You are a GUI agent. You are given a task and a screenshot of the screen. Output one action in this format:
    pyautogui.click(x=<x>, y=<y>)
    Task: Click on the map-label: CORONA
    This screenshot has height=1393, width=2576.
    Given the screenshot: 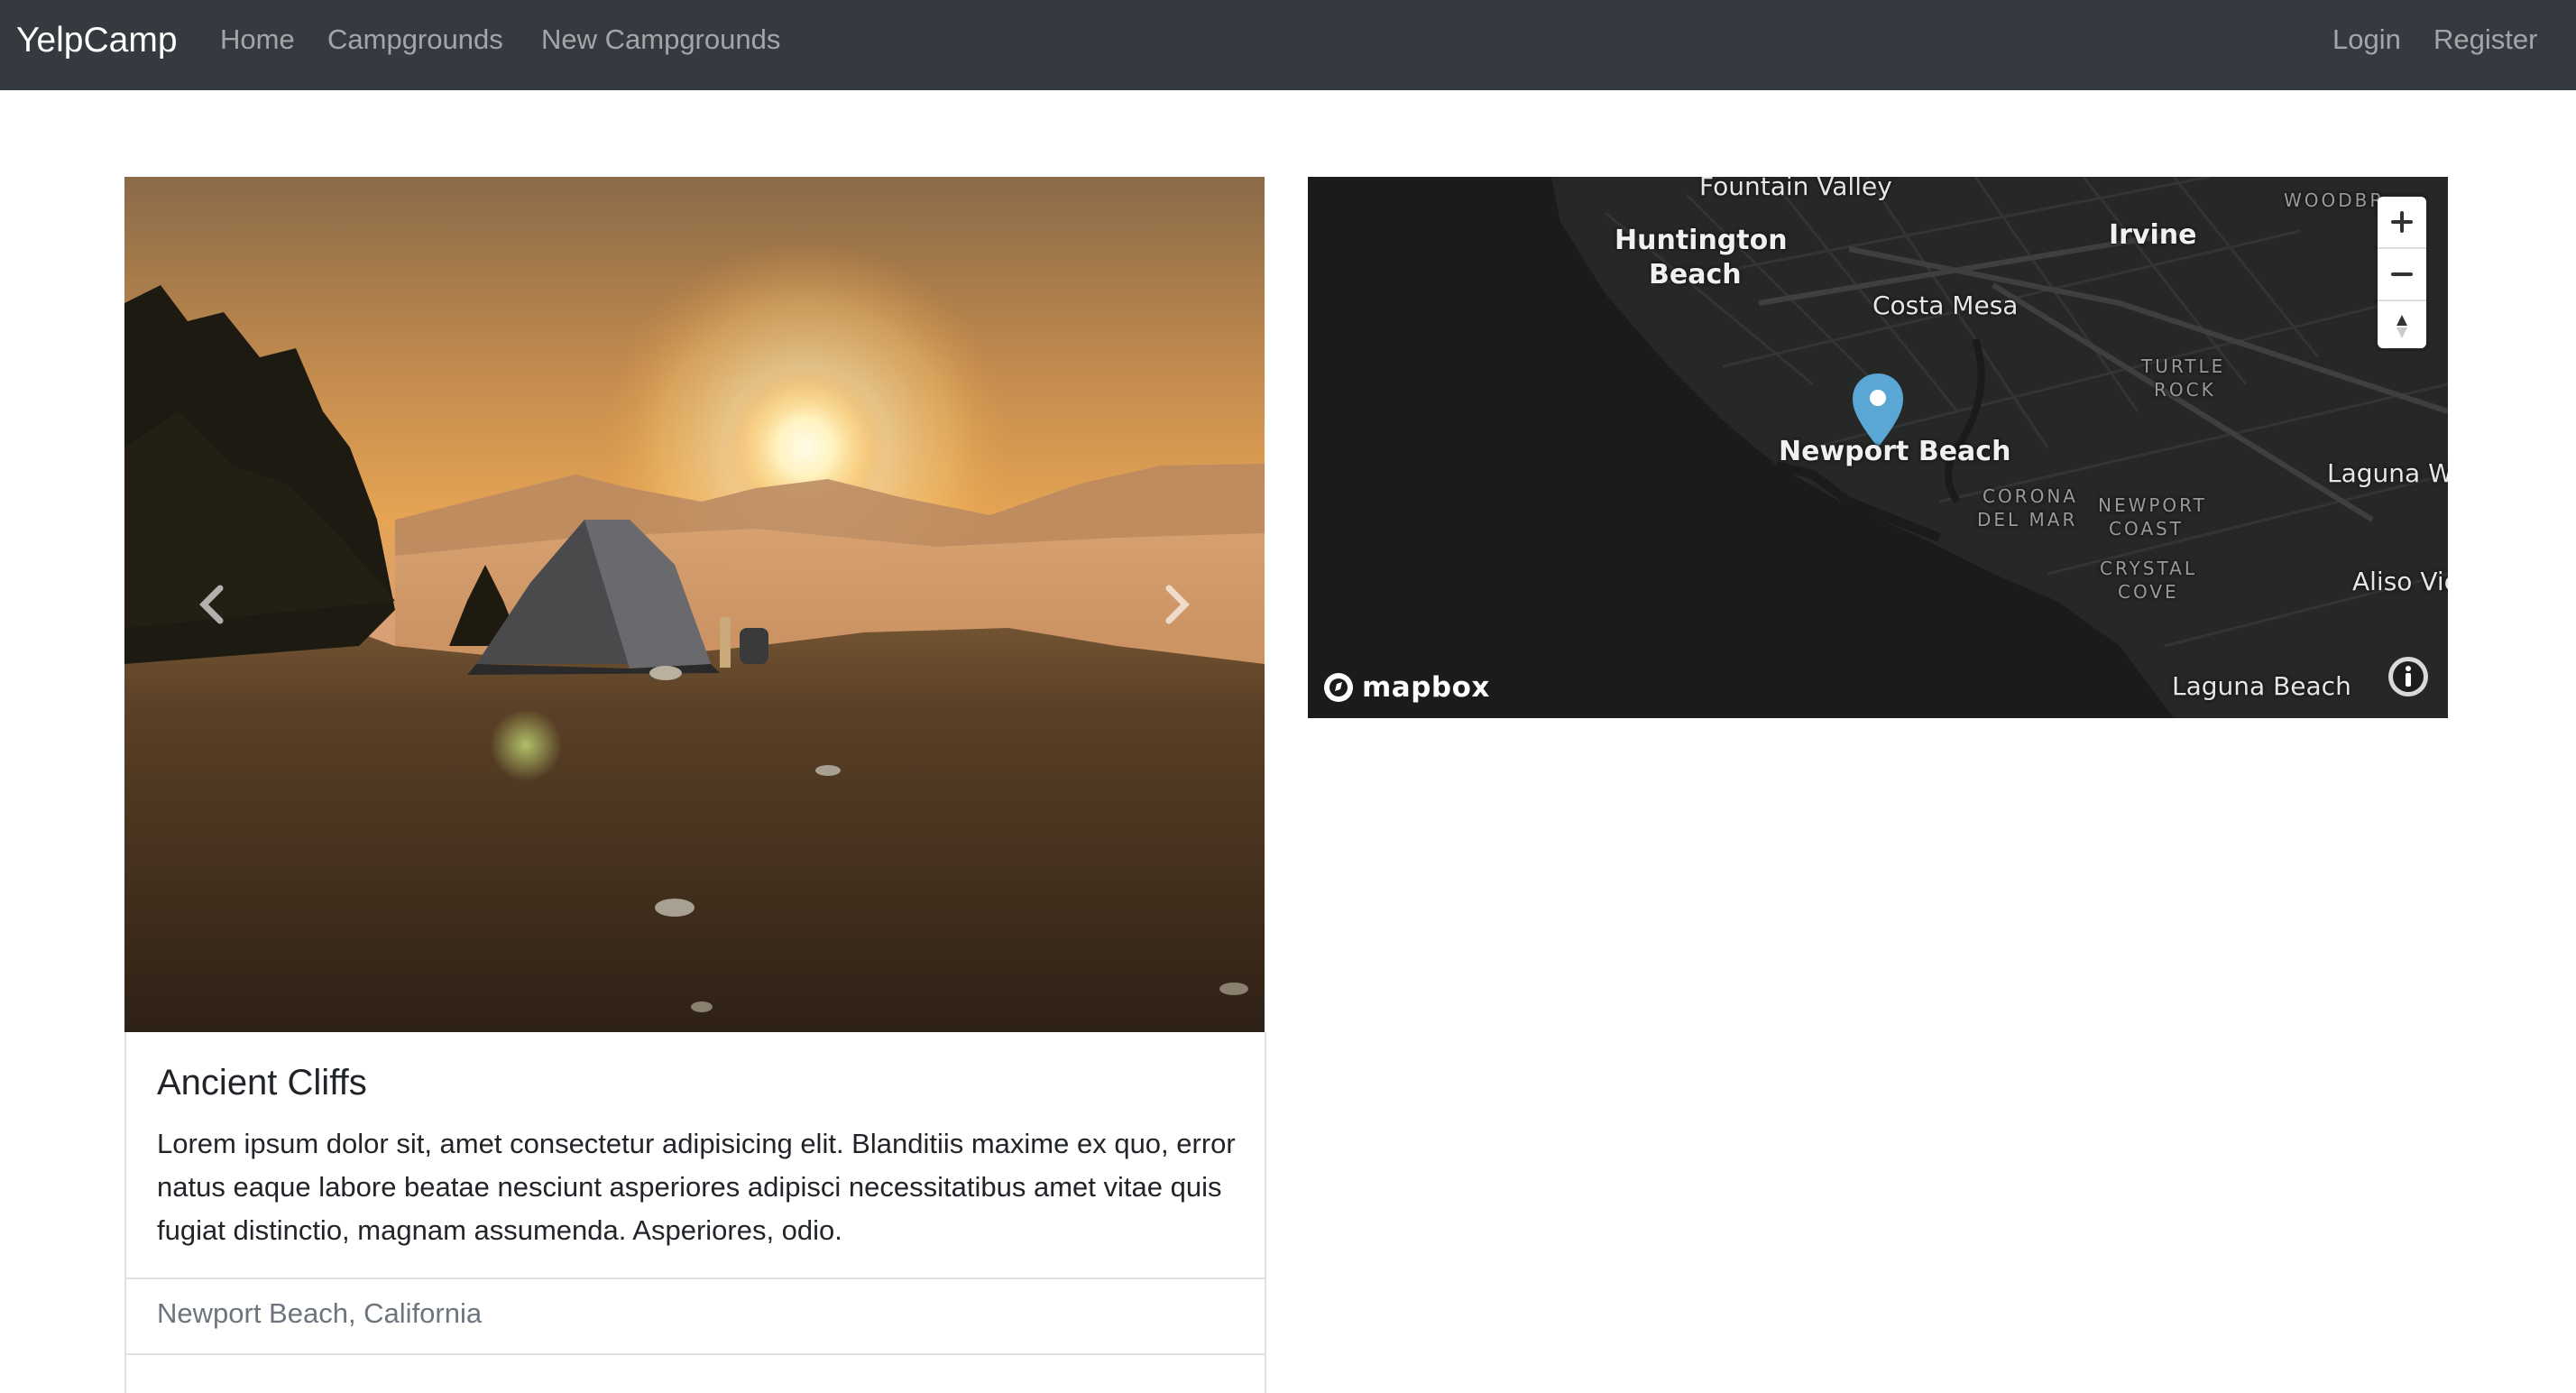 What is the action you would take?
    pyautogui.click(x=2030, y=496)
    